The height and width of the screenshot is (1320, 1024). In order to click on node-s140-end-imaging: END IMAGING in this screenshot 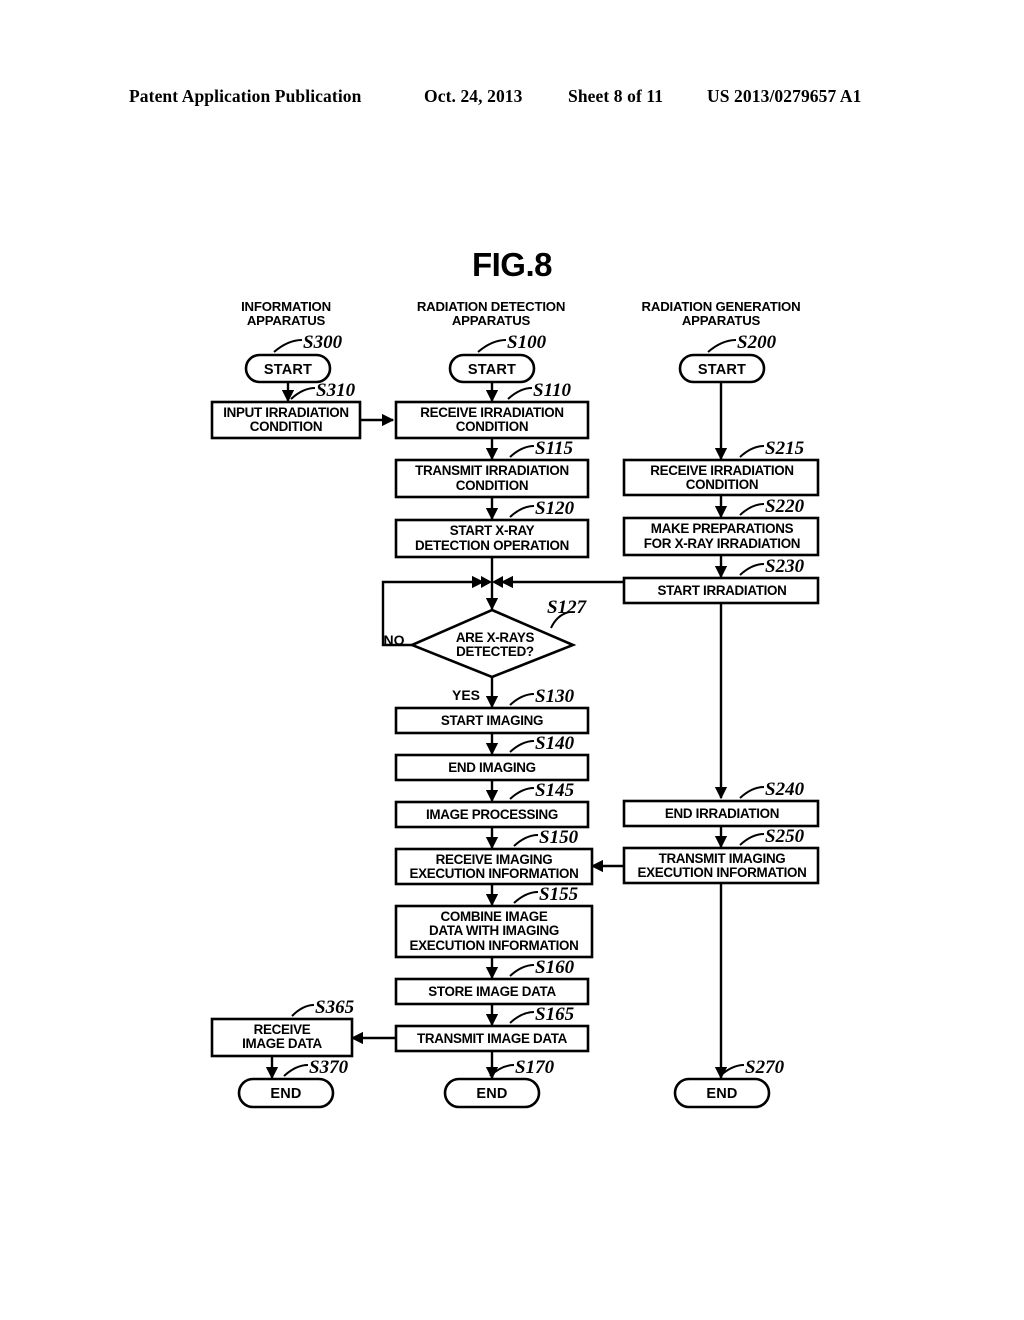, I will do `click(492, 767)`.